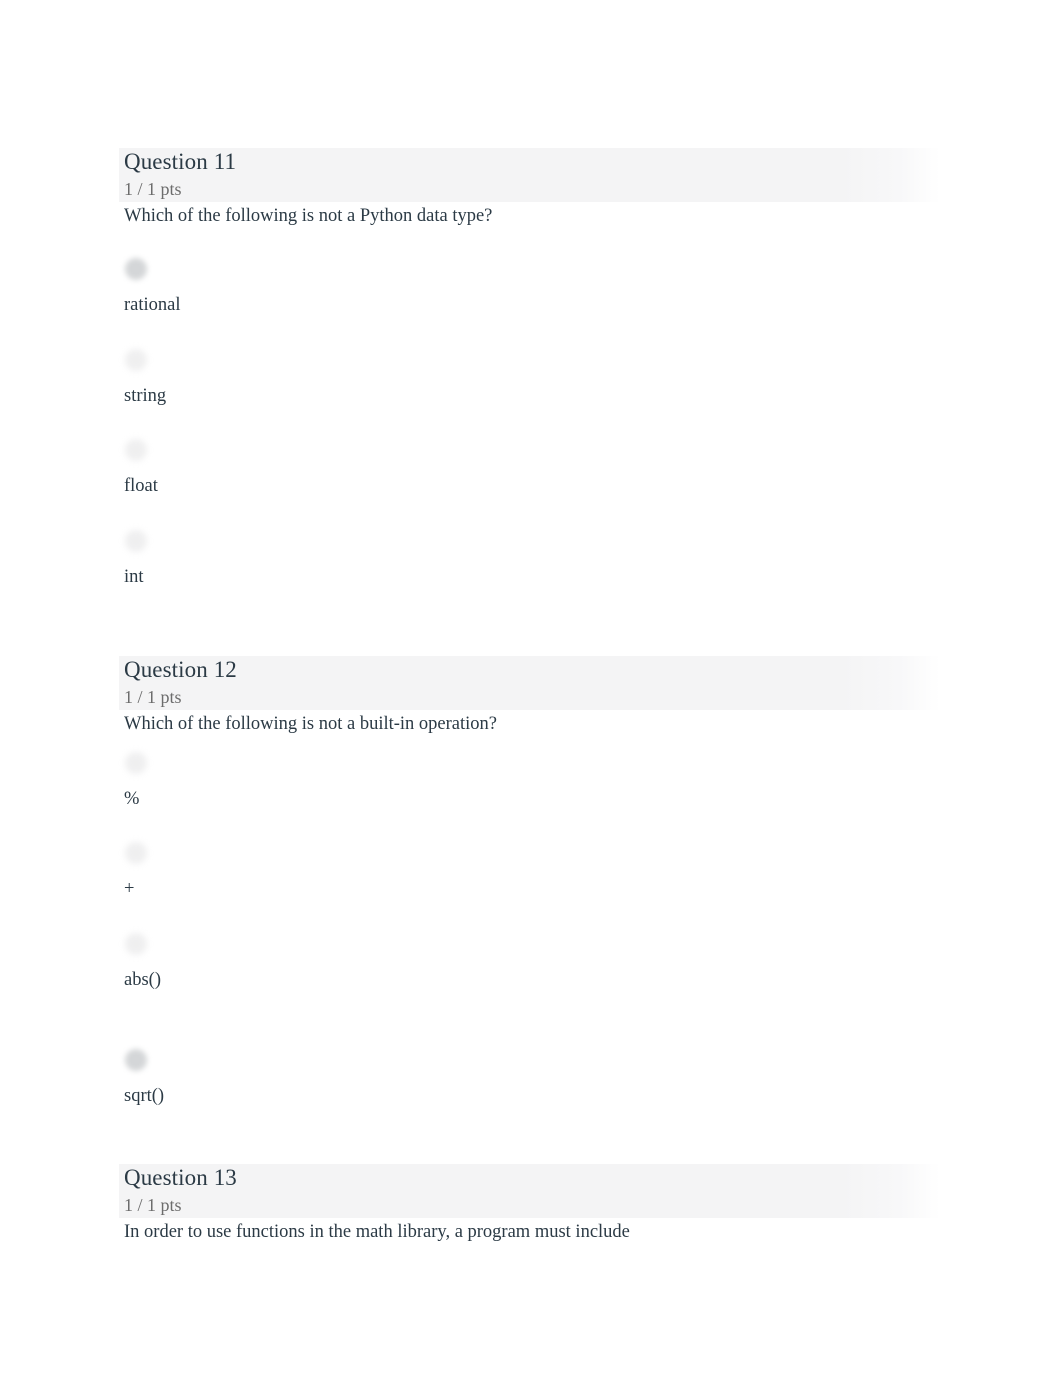  What do you see at coordinates (134, 577) in the screenshot?
I see `answer-label: int` at bounding box center [134, 577].